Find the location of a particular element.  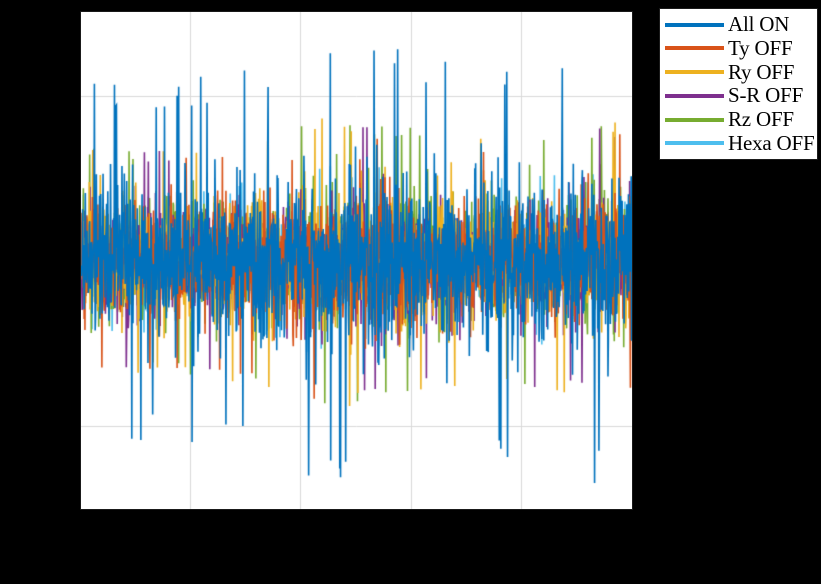

legend-label-ty-off: Ty OFF is located at coordinates (760, 47).